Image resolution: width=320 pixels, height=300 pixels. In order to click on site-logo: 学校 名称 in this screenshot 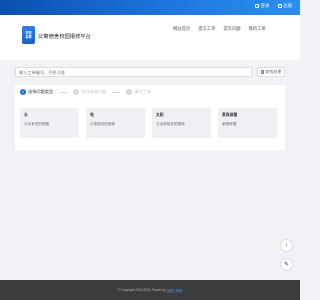, I will do `click(28, 35)`.